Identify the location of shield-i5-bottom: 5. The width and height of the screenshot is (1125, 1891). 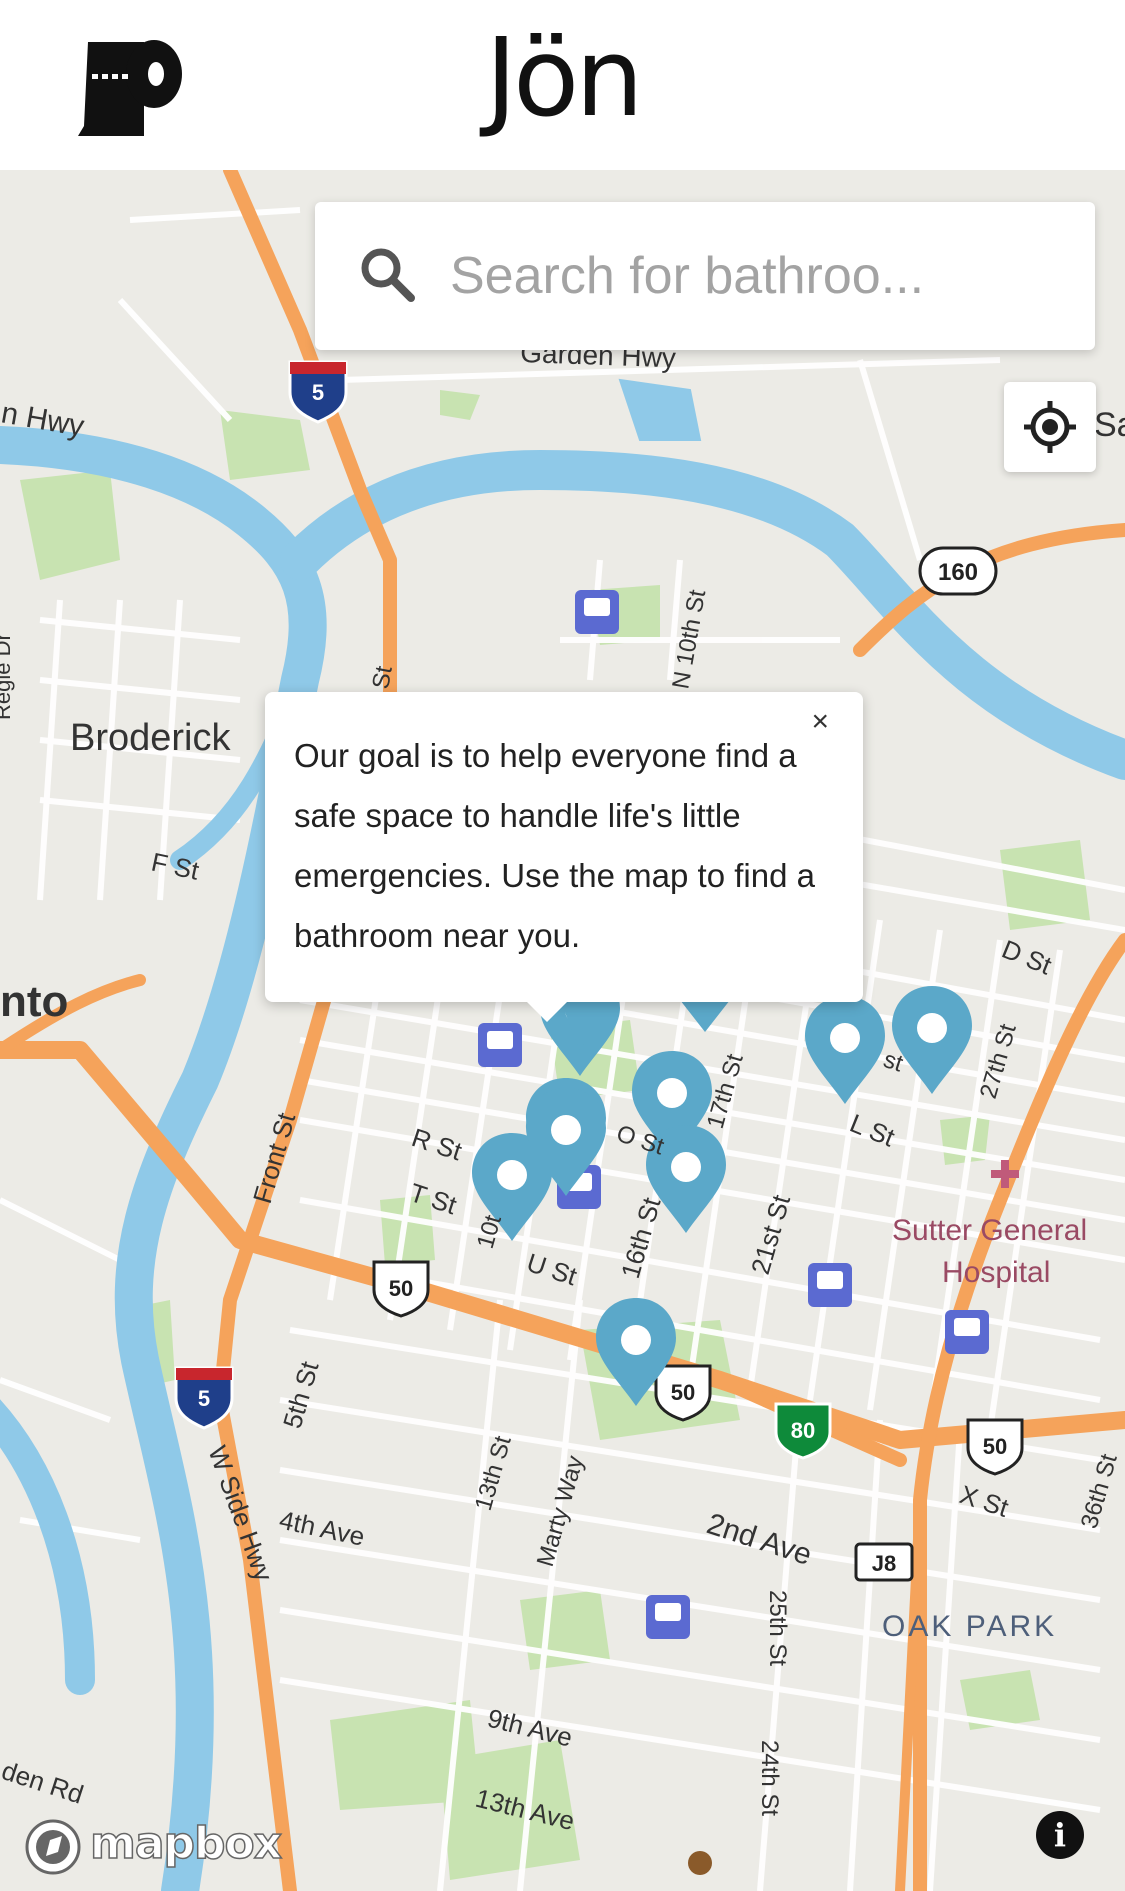
(204, 1398).